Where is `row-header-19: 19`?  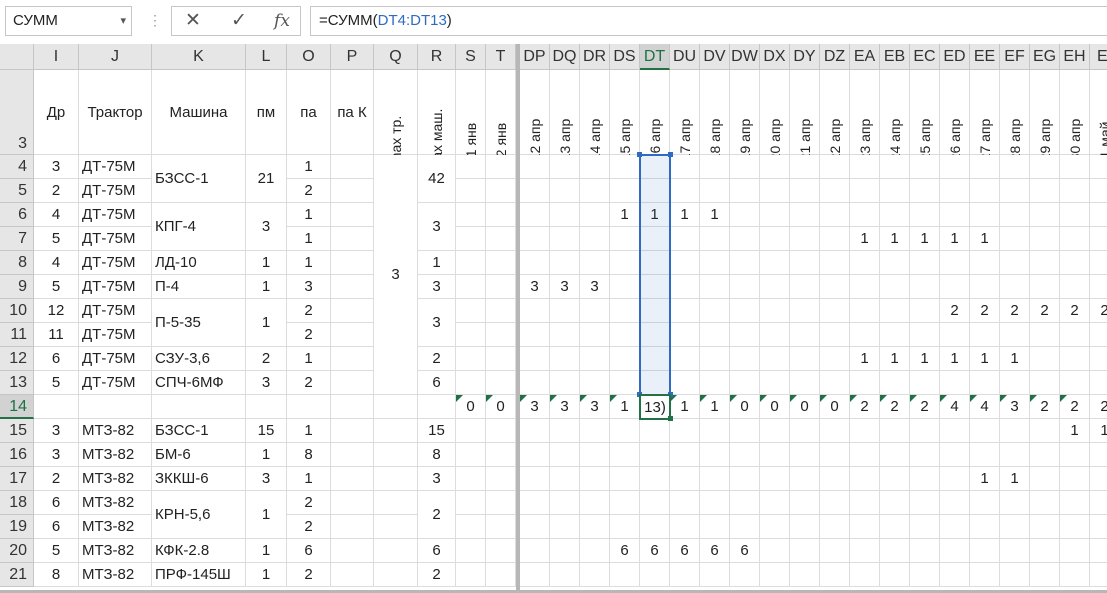 row-header-19: 19 is located at coordinates (17, 527).